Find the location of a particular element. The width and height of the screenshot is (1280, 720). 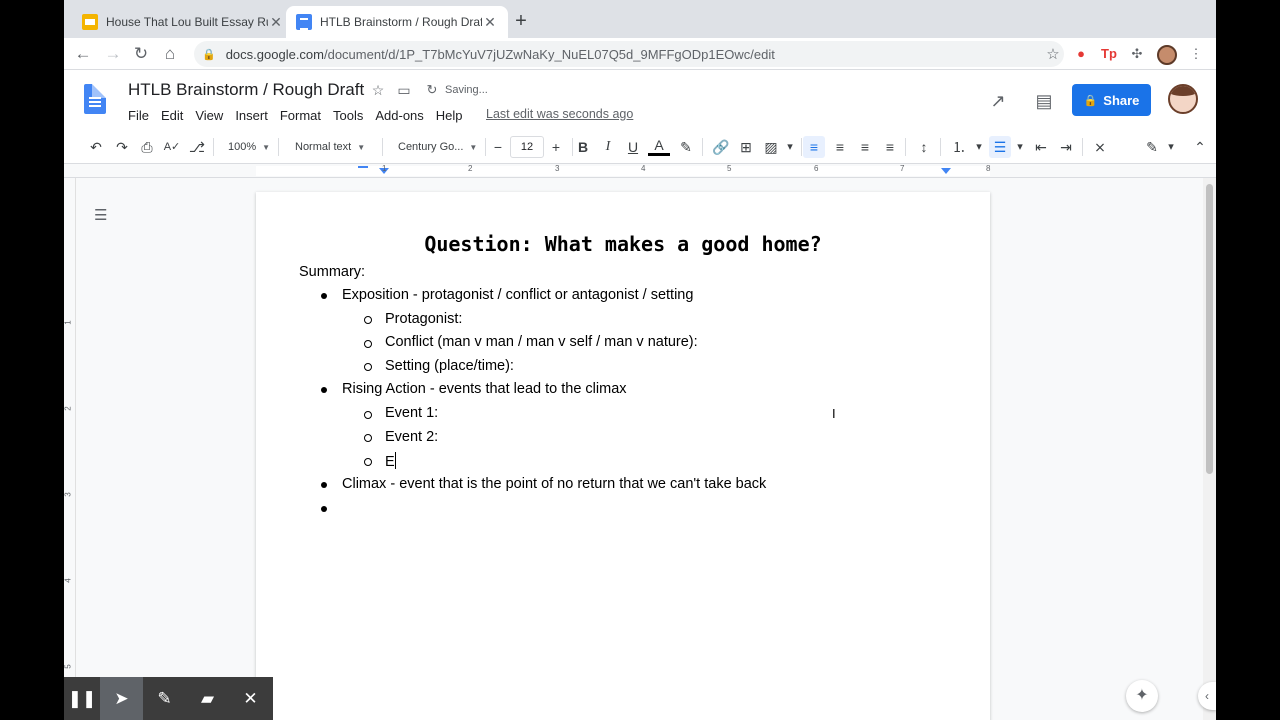

highlight-icon: ✎ is located at coordinates (686, 147).